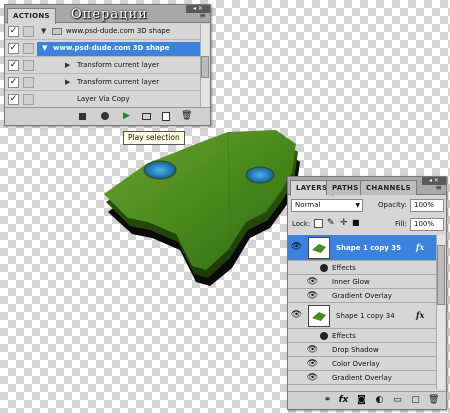 This screenshot has height=413, width=450. Describe the element at coordinates (308, 205) in the screenshot. I see `blend-mode-value: Normal` at that location.